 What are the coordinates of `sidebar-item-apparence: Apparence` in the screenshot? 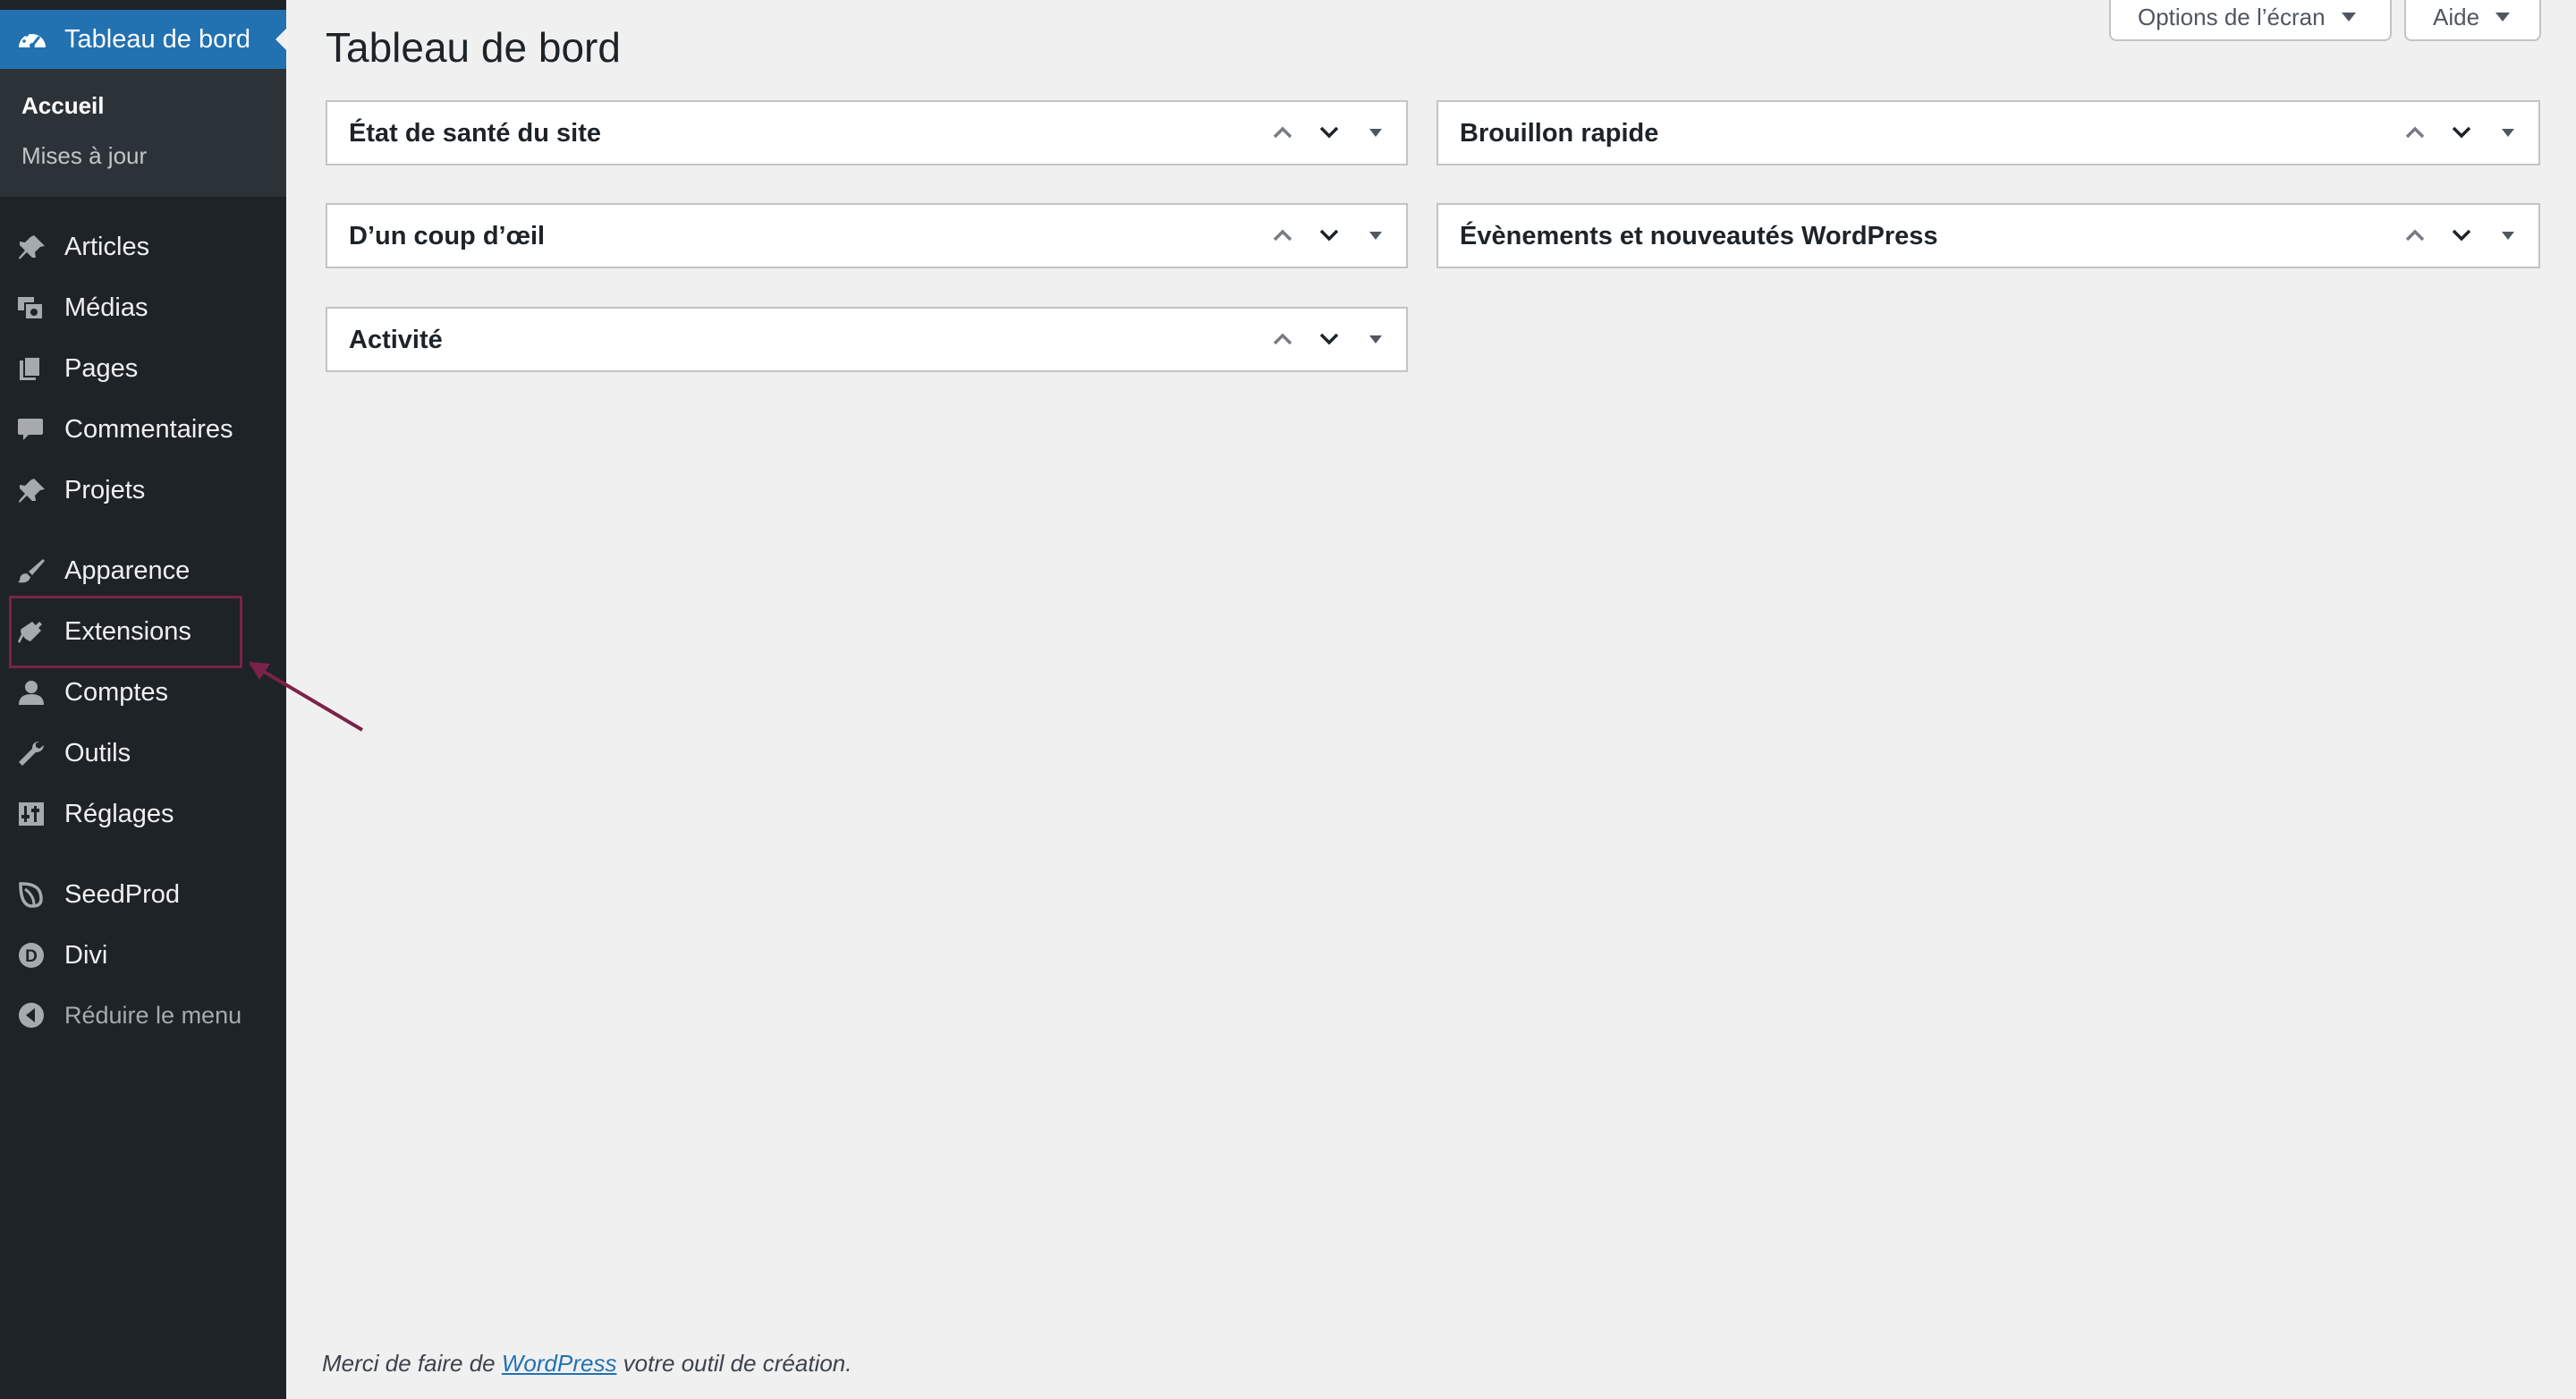 It's located at (143, 570).